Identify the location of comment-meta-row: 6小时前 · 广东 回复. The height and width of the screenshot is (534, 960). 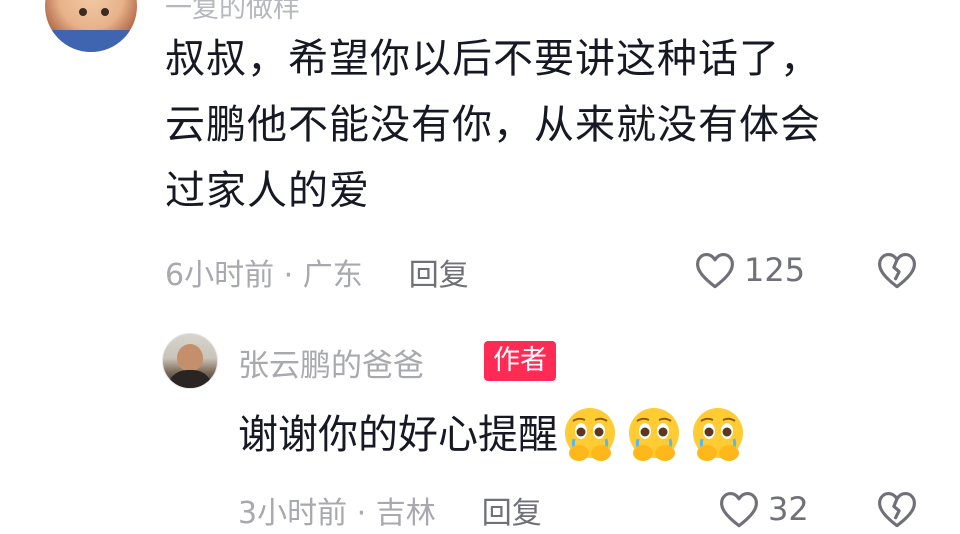
(317, 272).